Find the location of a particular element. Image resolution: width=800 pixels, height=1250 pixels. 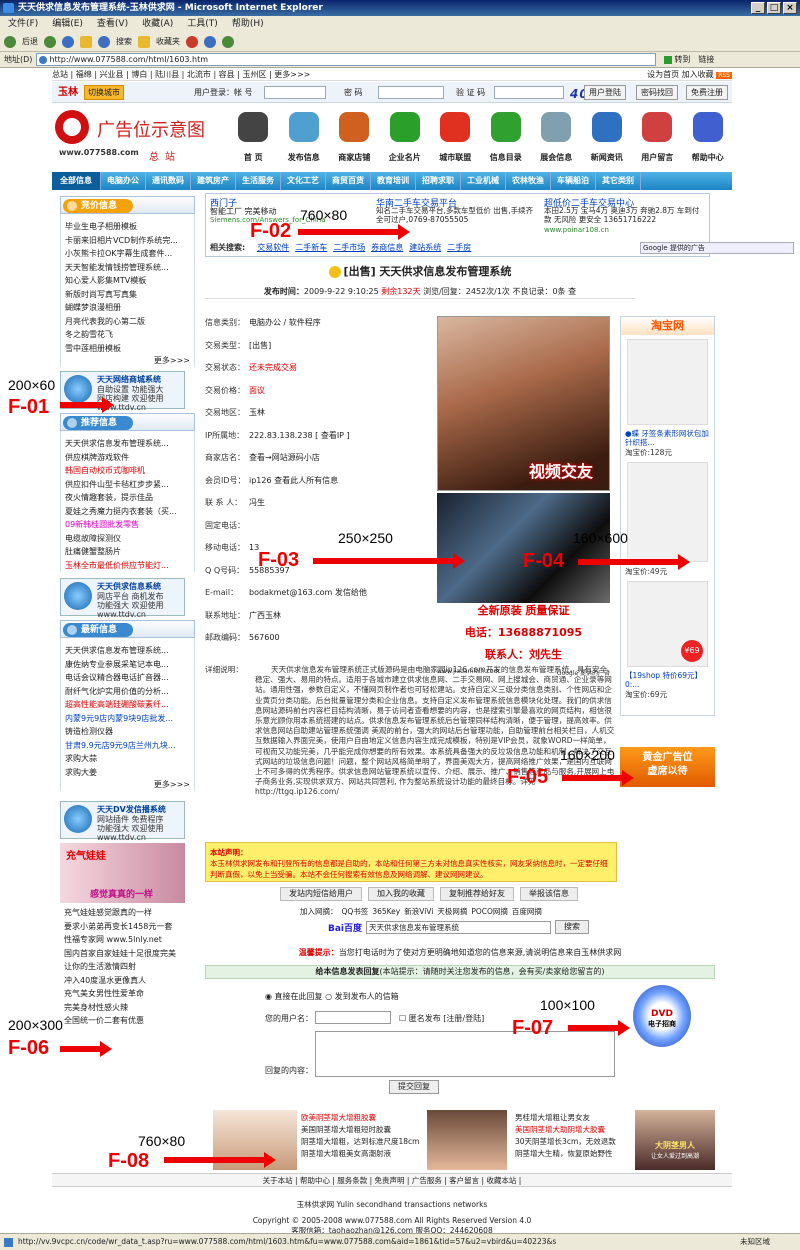

go-button: 转到 is located at coordinates (677, 59).